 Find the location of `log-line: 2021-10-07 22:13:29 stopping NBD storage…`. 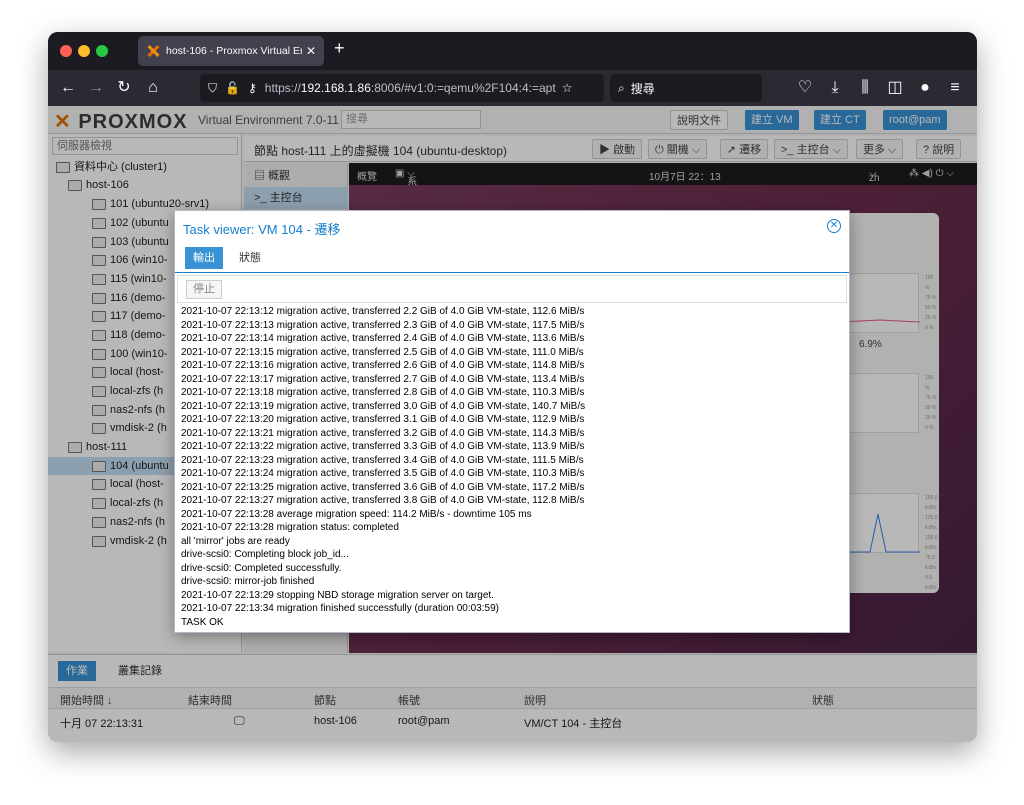

log-line: 2021-10-07 22:13:29 stopping NBD storage… is located at coordinates (337, 595).